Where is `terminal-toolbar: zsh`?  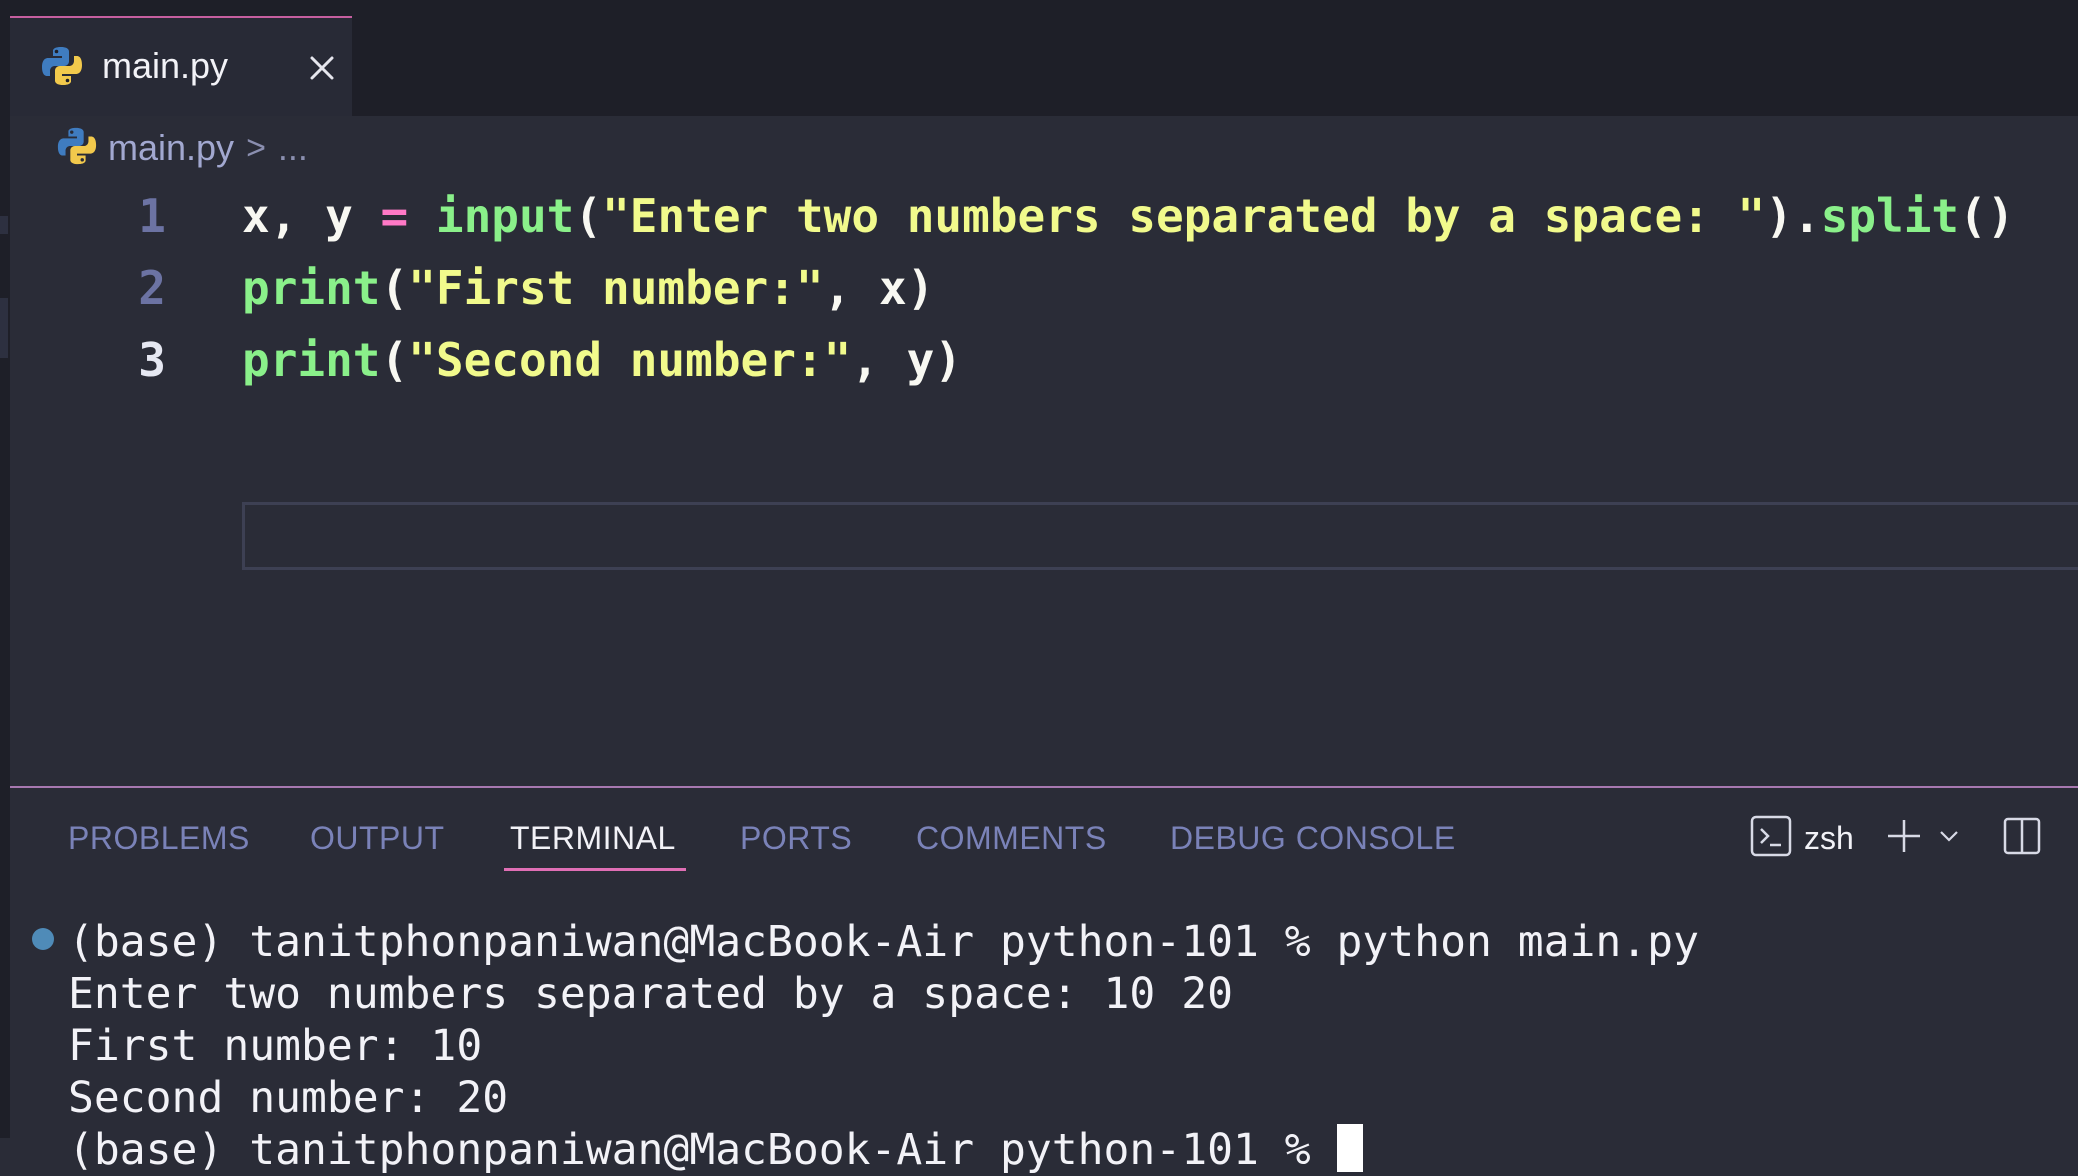
terminal-toolbar: zsh is located at coordinates (1896, 838).